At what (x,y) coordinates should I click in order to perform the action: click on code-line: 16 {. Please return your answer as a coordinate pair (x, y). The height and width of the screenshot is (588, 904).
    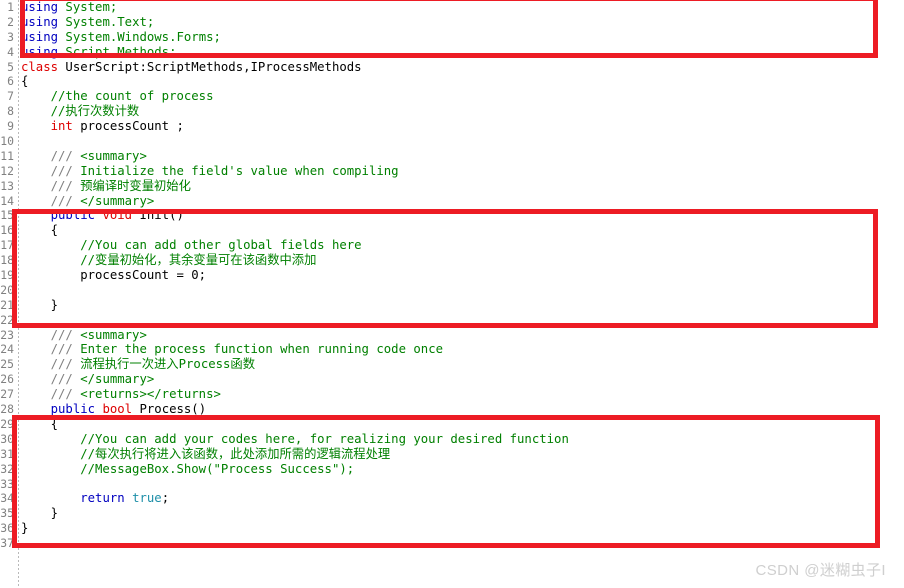
    Looking at the image, I should click on (452, 230).